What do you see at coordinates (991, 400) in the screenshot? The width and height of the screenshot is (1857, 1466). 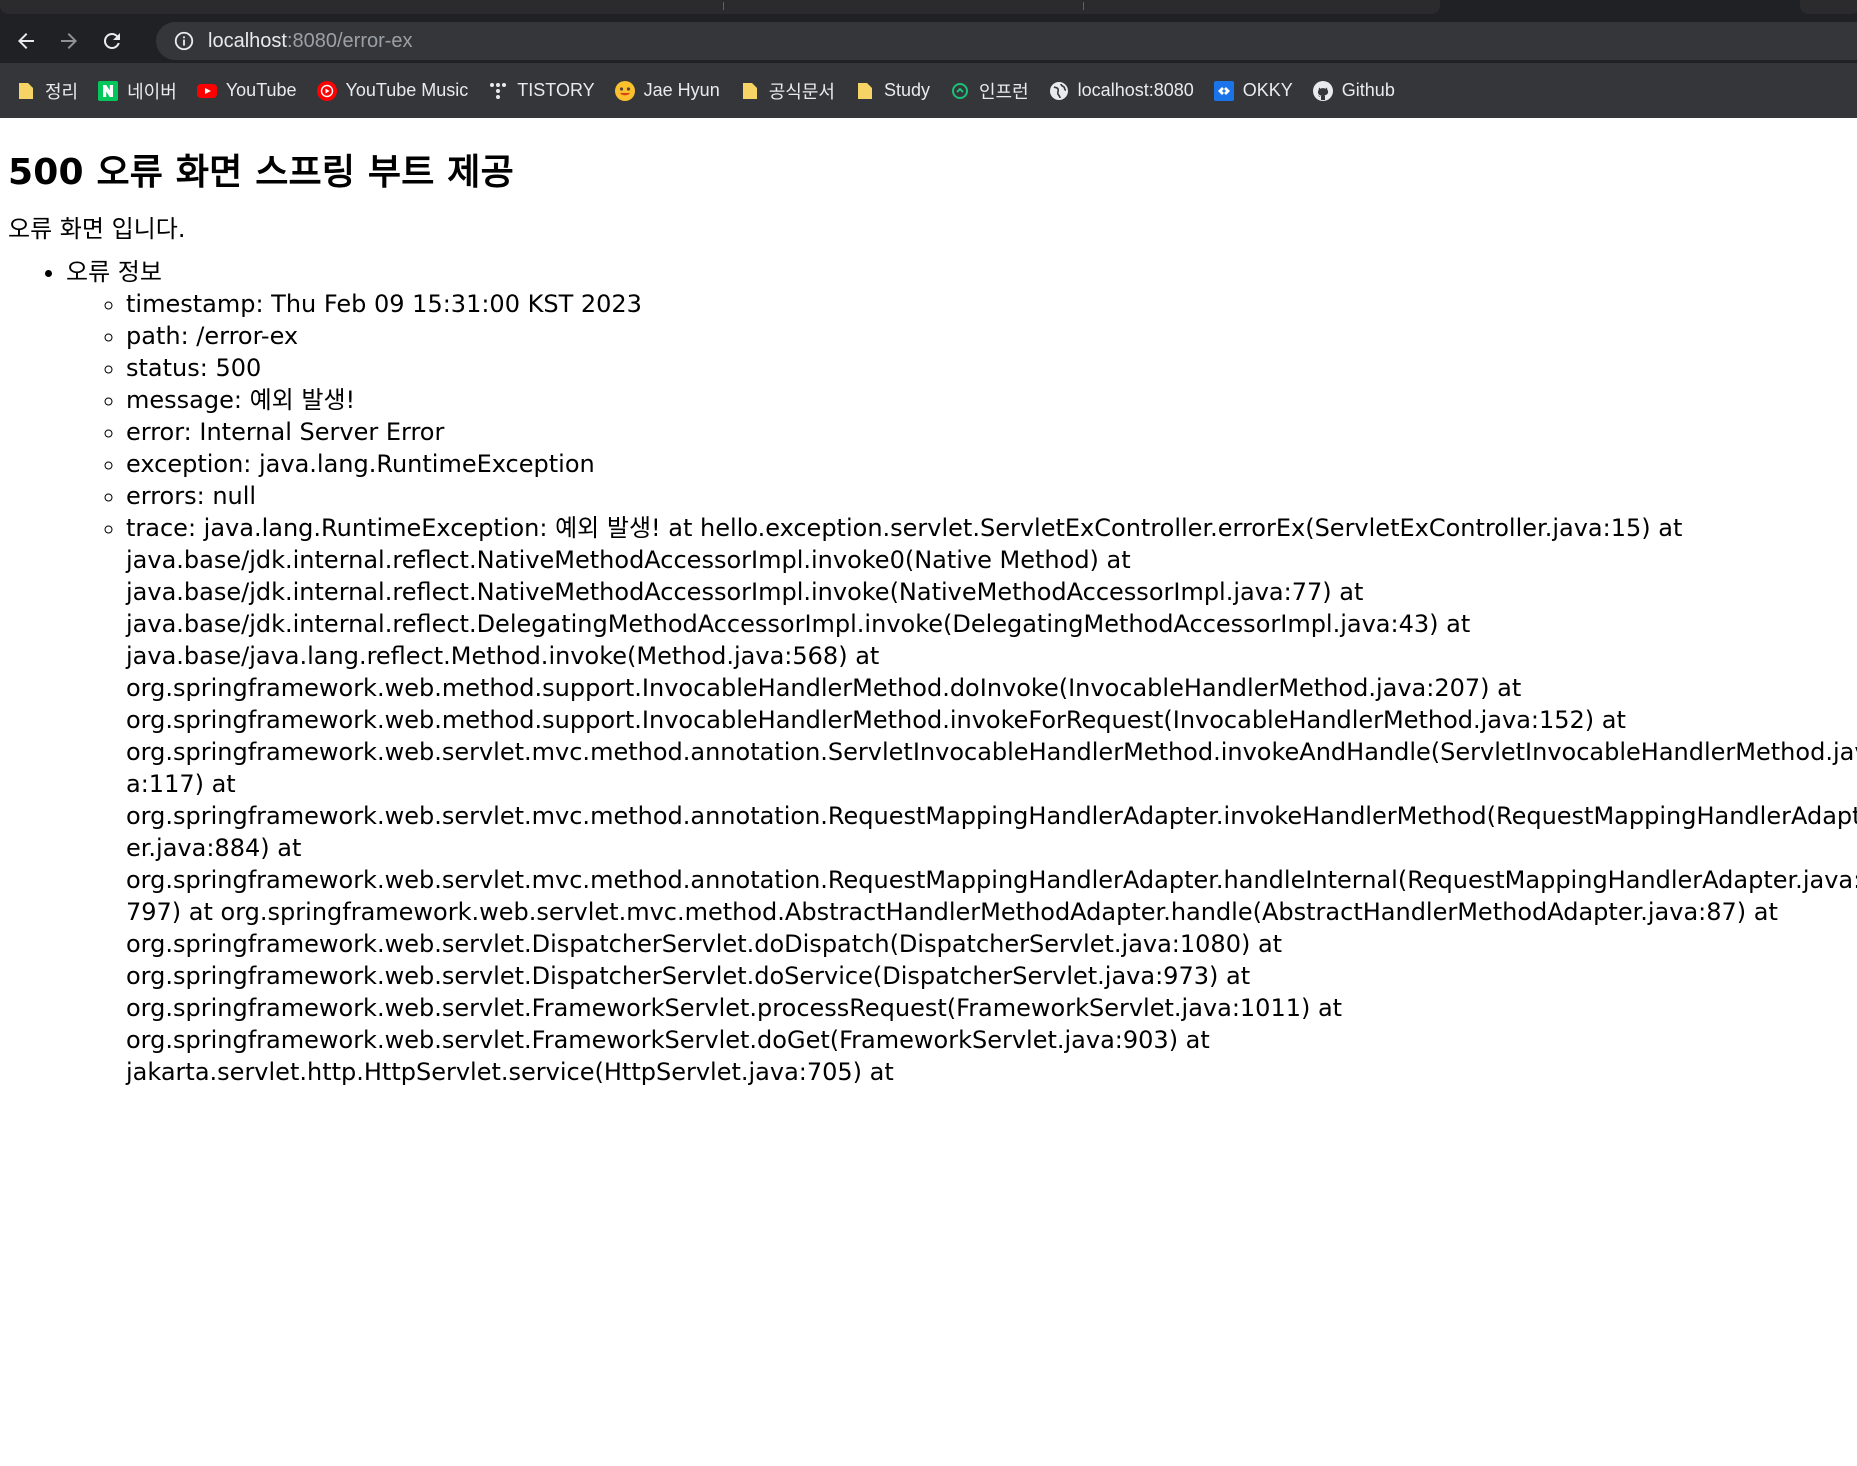 I see `message-item: message: 예외 발생!` at bounding box center [991, 400].